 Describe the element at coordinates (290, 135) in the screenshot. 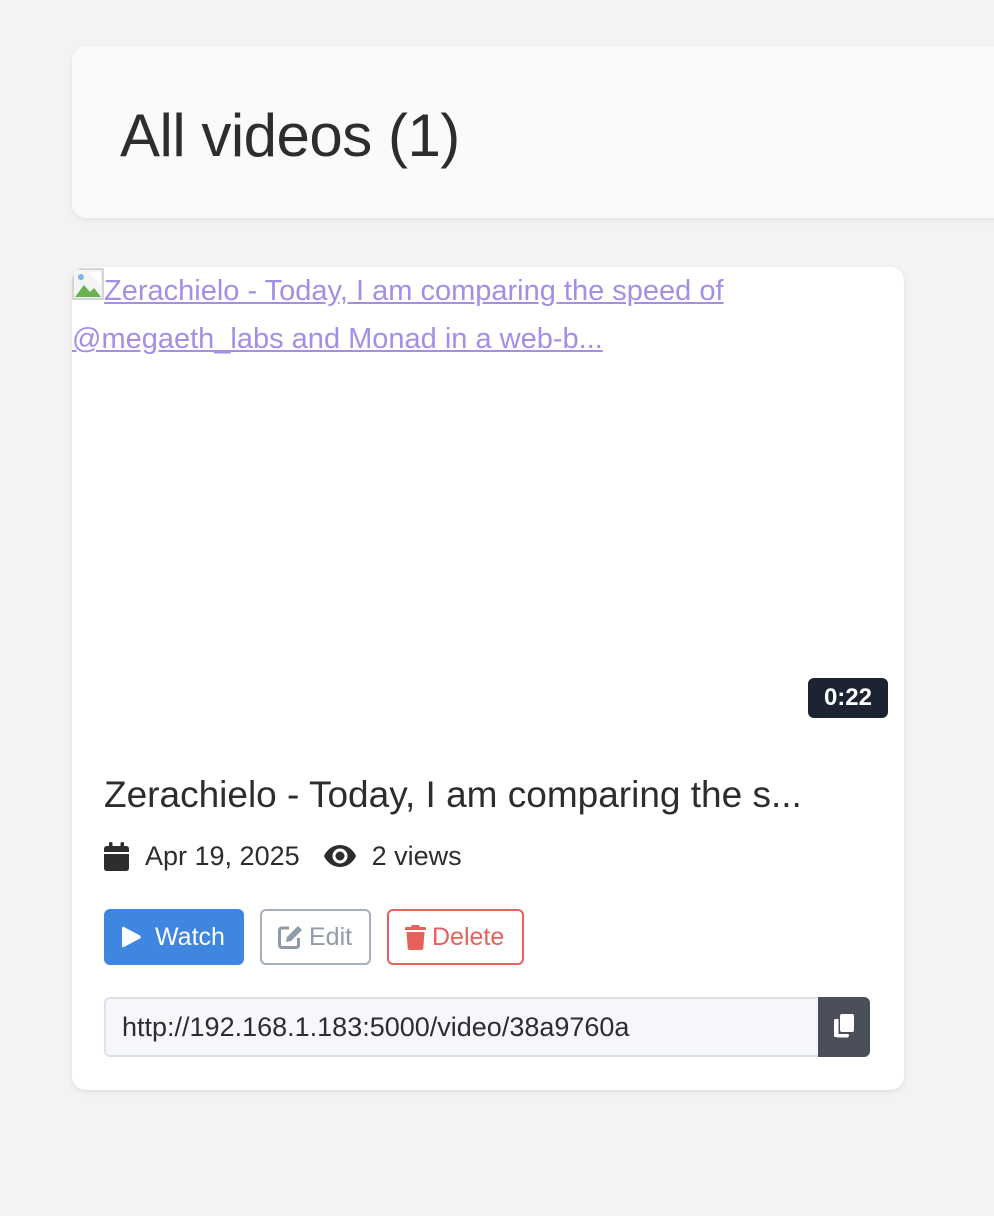

I see `page-title: All videos (1)` at that location.